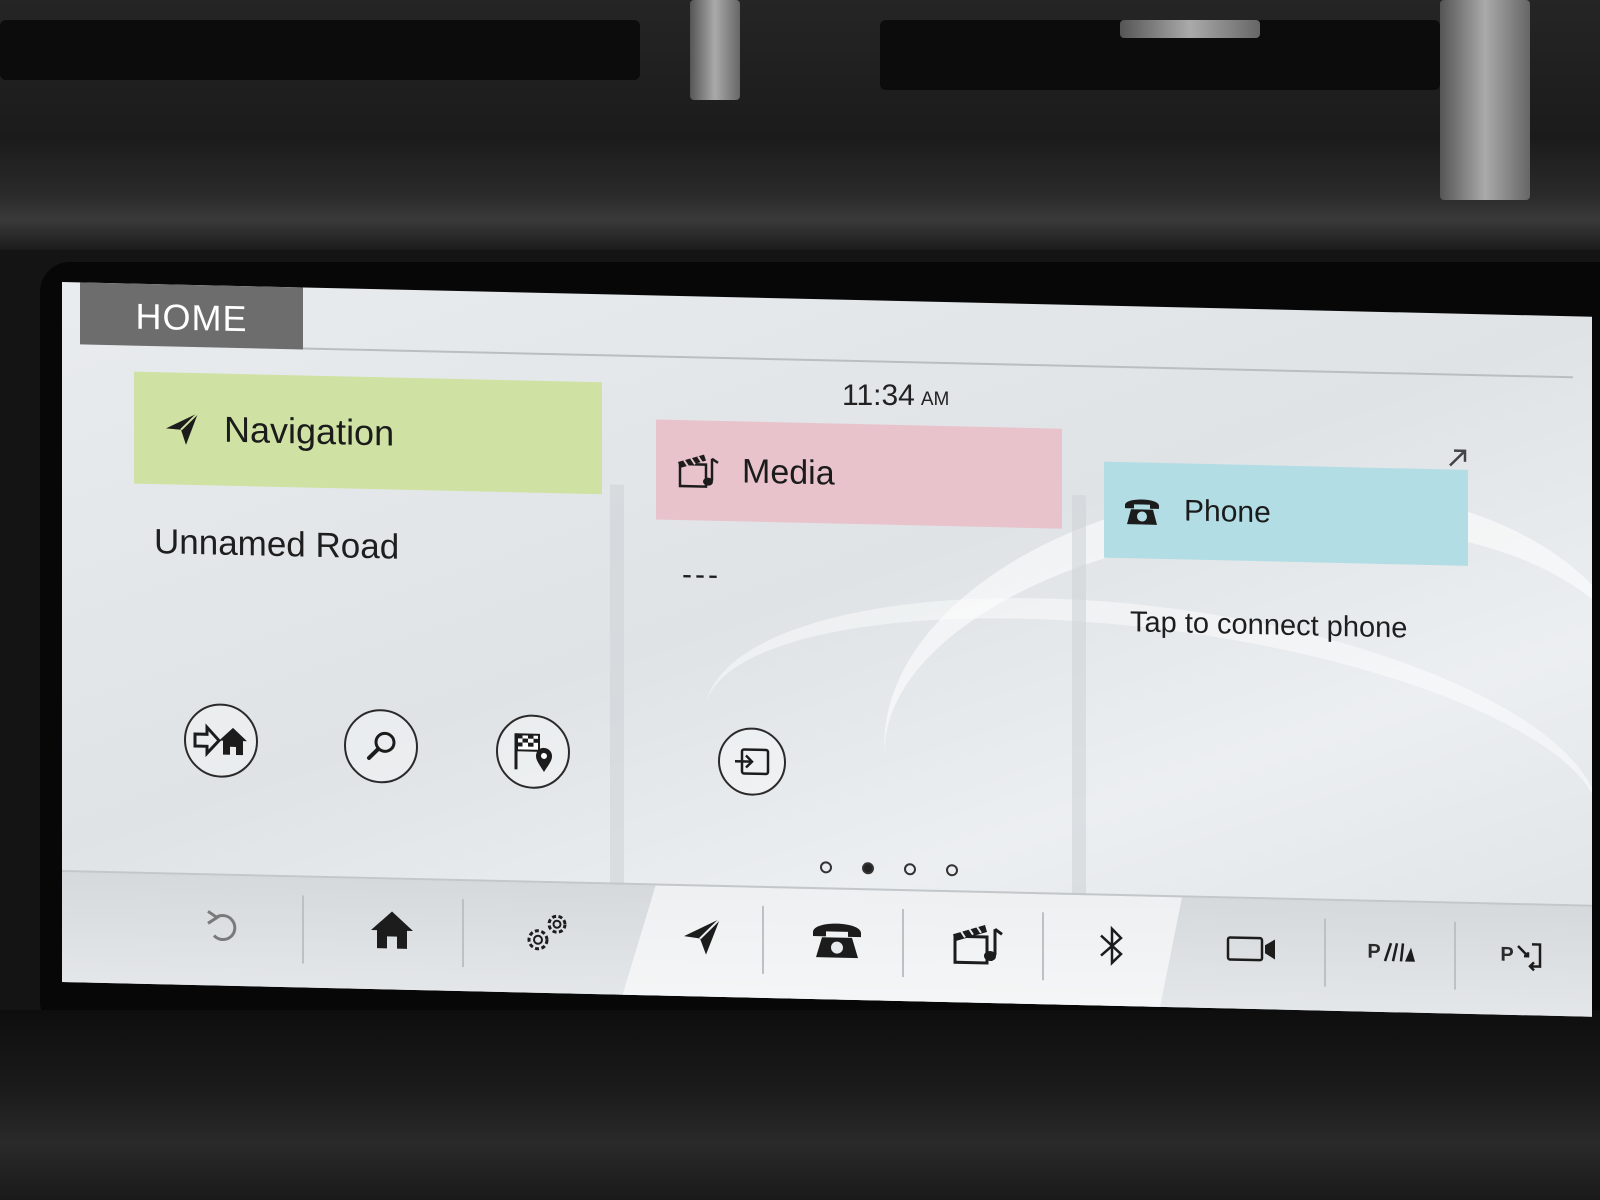 The height and width of the screenshot is (1200, 1600). I want to click on settings-gears-icon, so click(547, 932).